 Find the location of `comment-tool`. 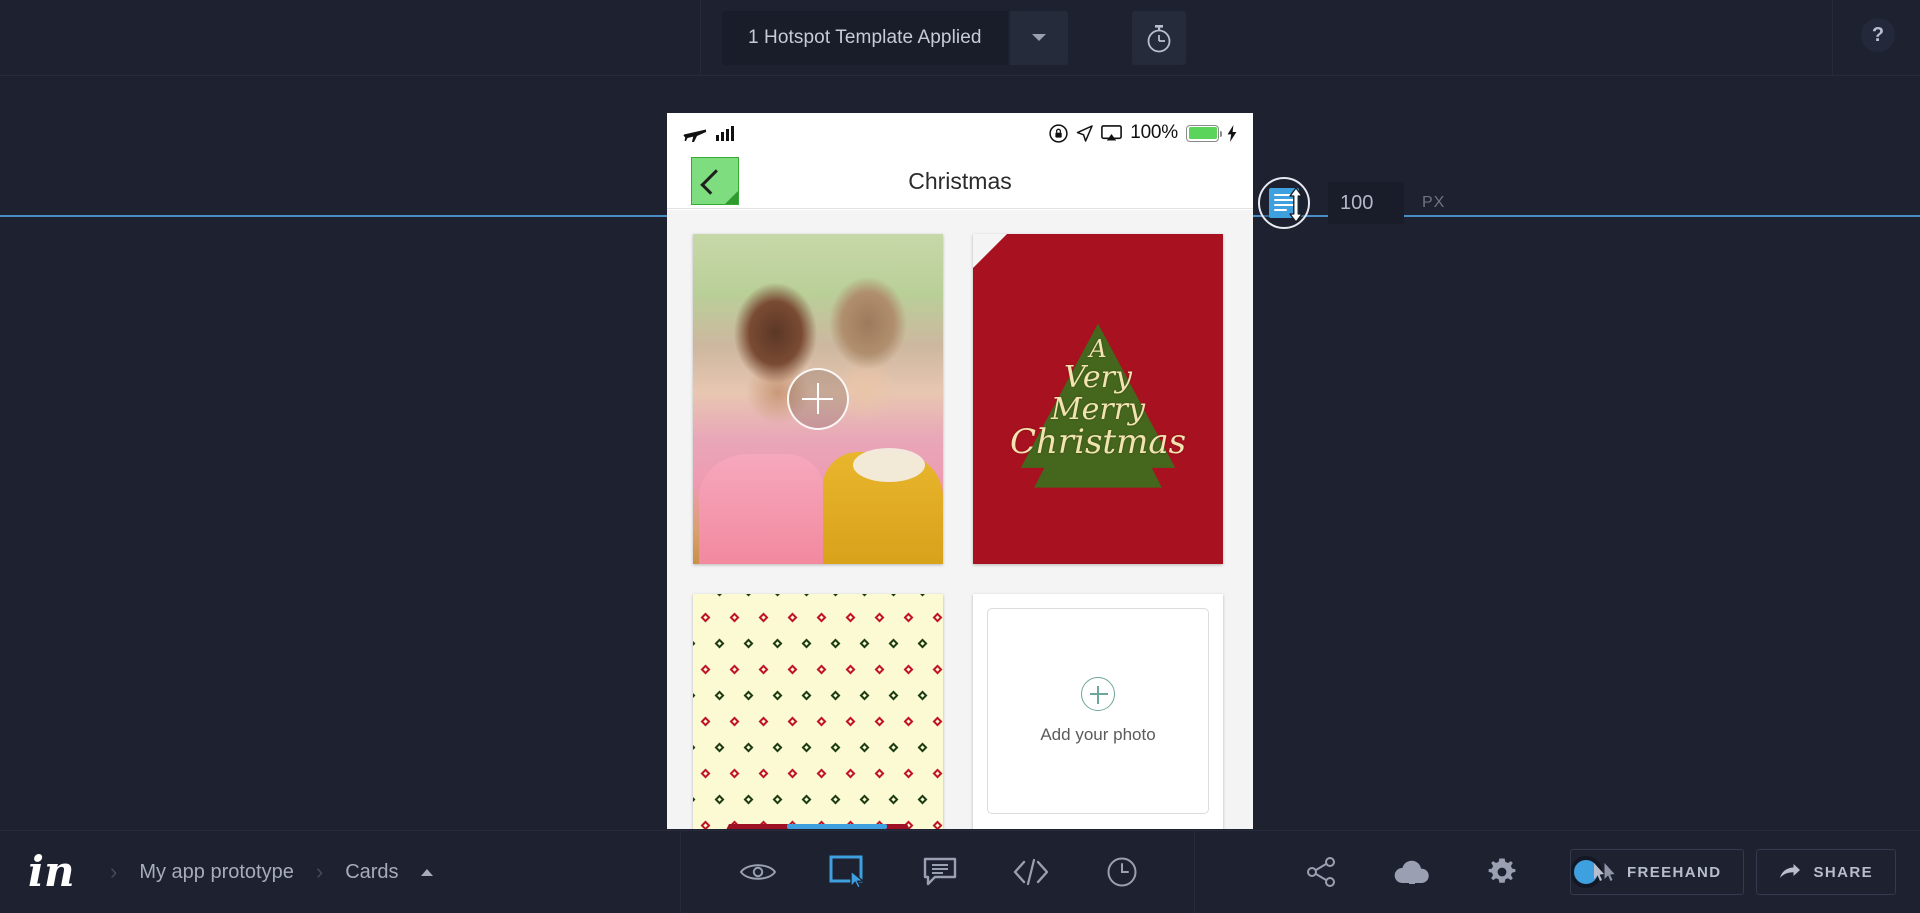

comment-tool is located at coordinates (940, 872).